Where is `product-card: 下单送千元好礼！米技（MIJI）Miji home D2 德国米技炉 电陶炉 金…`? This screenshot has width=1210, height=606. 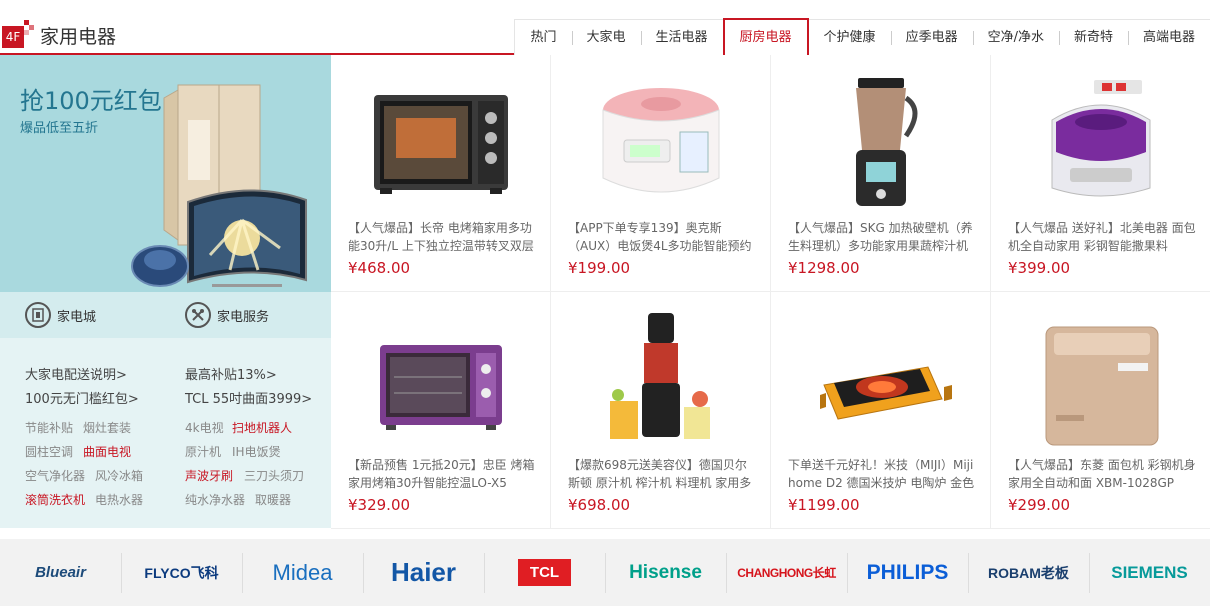
product-card: 下单送千元好礼！米技（MIJI）Miji home D2 德国米技炉 电陶炉 金… is located at coordinates (881, 410).